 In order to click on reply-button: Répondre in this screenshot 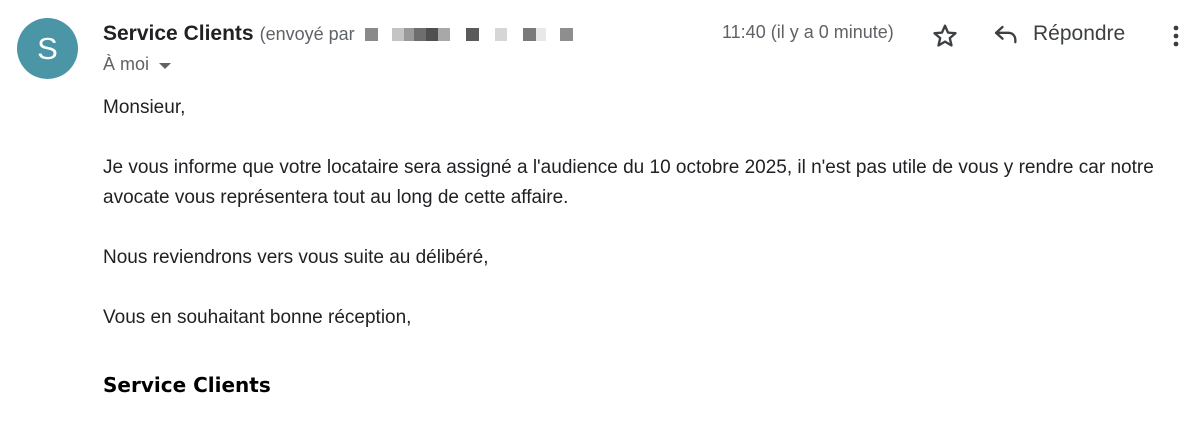, I will do `click(1058, 34)`.